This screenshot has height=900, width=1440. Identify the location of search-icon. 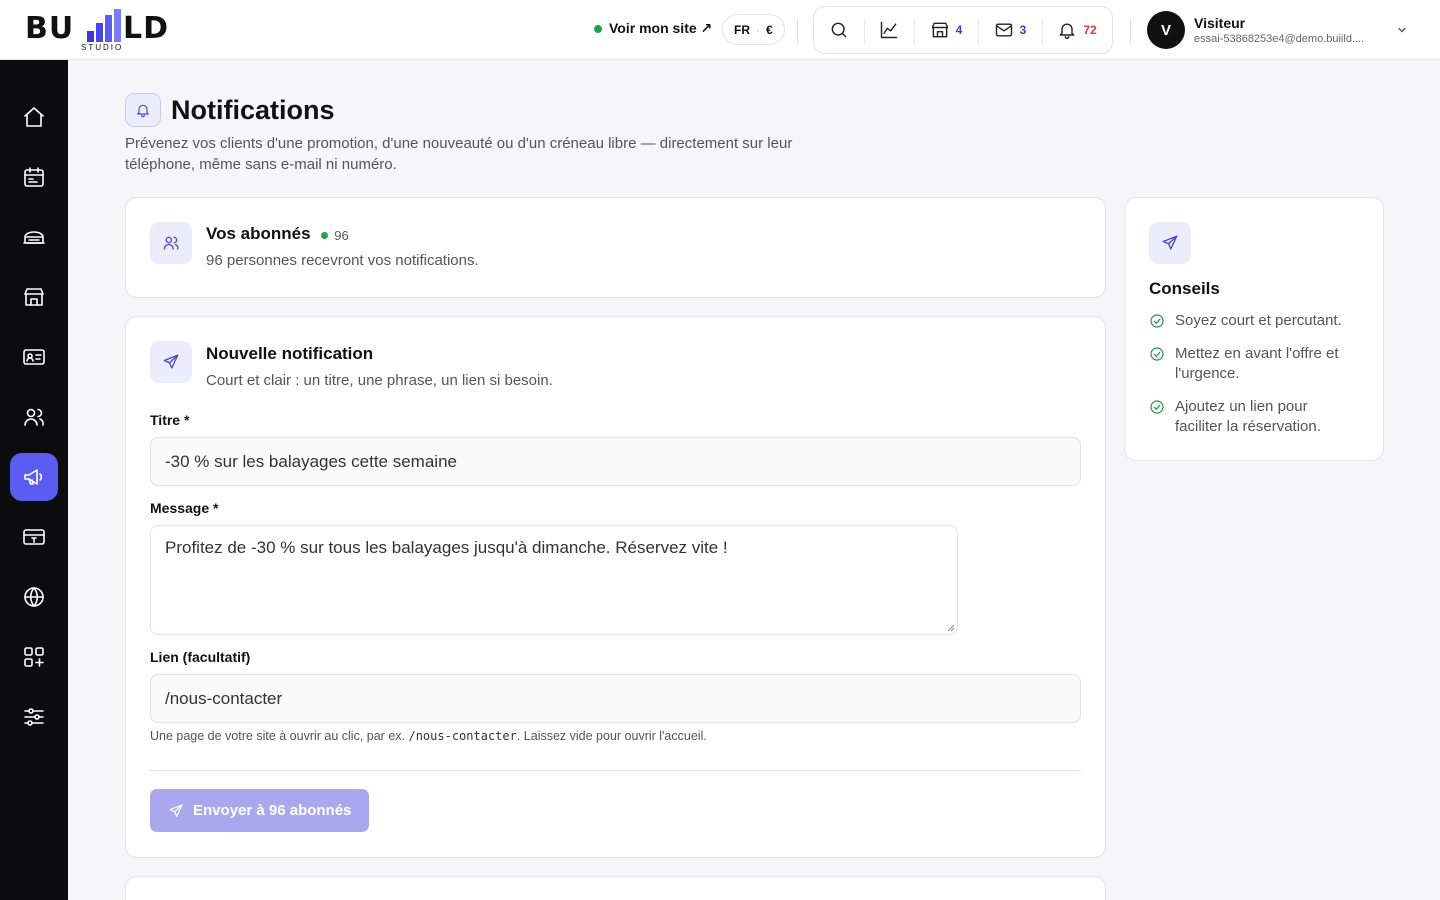
(839, 30).